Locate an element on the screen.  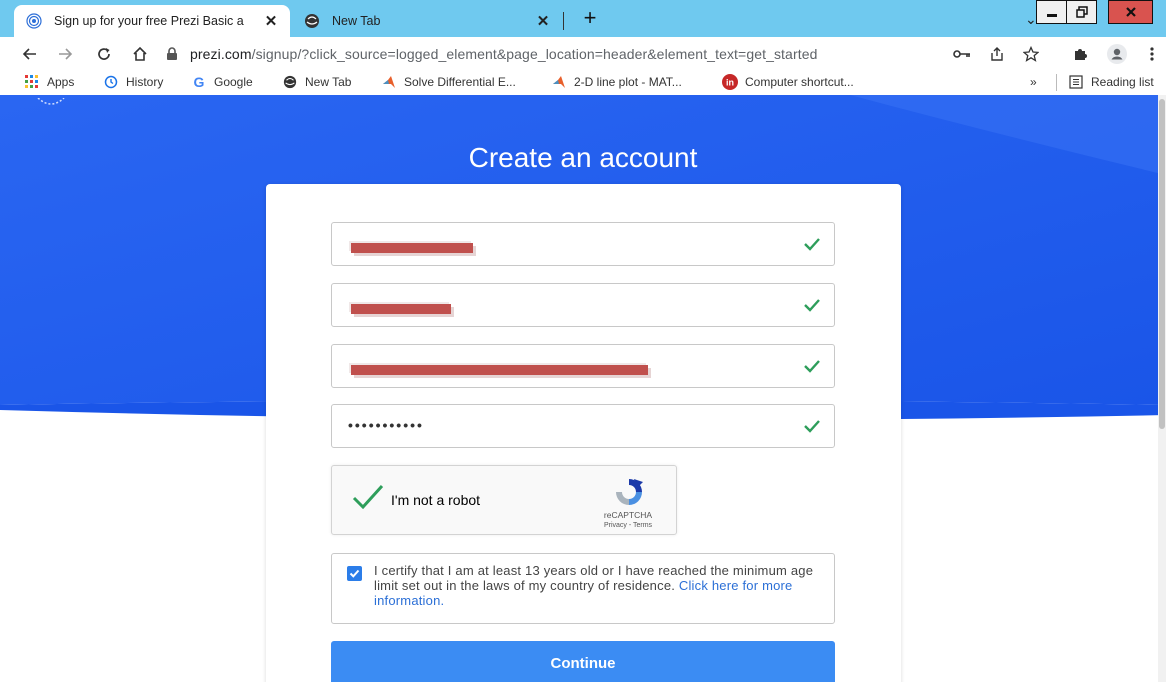
page-scrollbar is located at coordinates (1162, 388).